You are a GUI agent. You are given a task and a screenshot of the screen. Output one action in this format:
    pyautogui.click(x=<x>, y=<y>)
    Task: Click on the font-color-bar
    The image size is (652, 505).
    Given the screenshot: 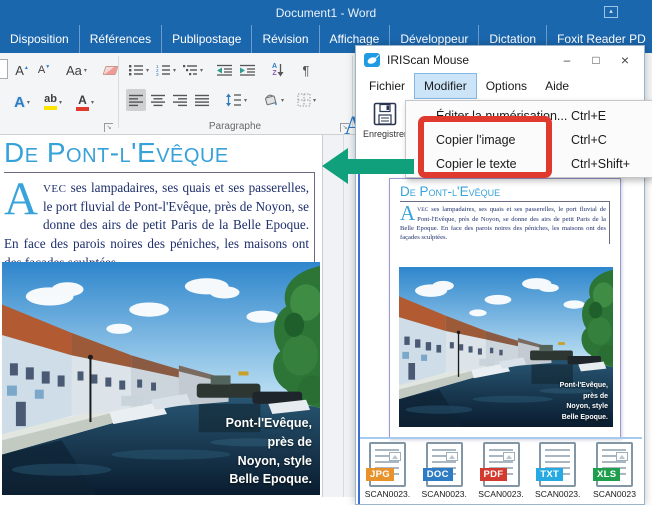 What is the action you would take?
    pyautogui.click(x=83, y=108)
    